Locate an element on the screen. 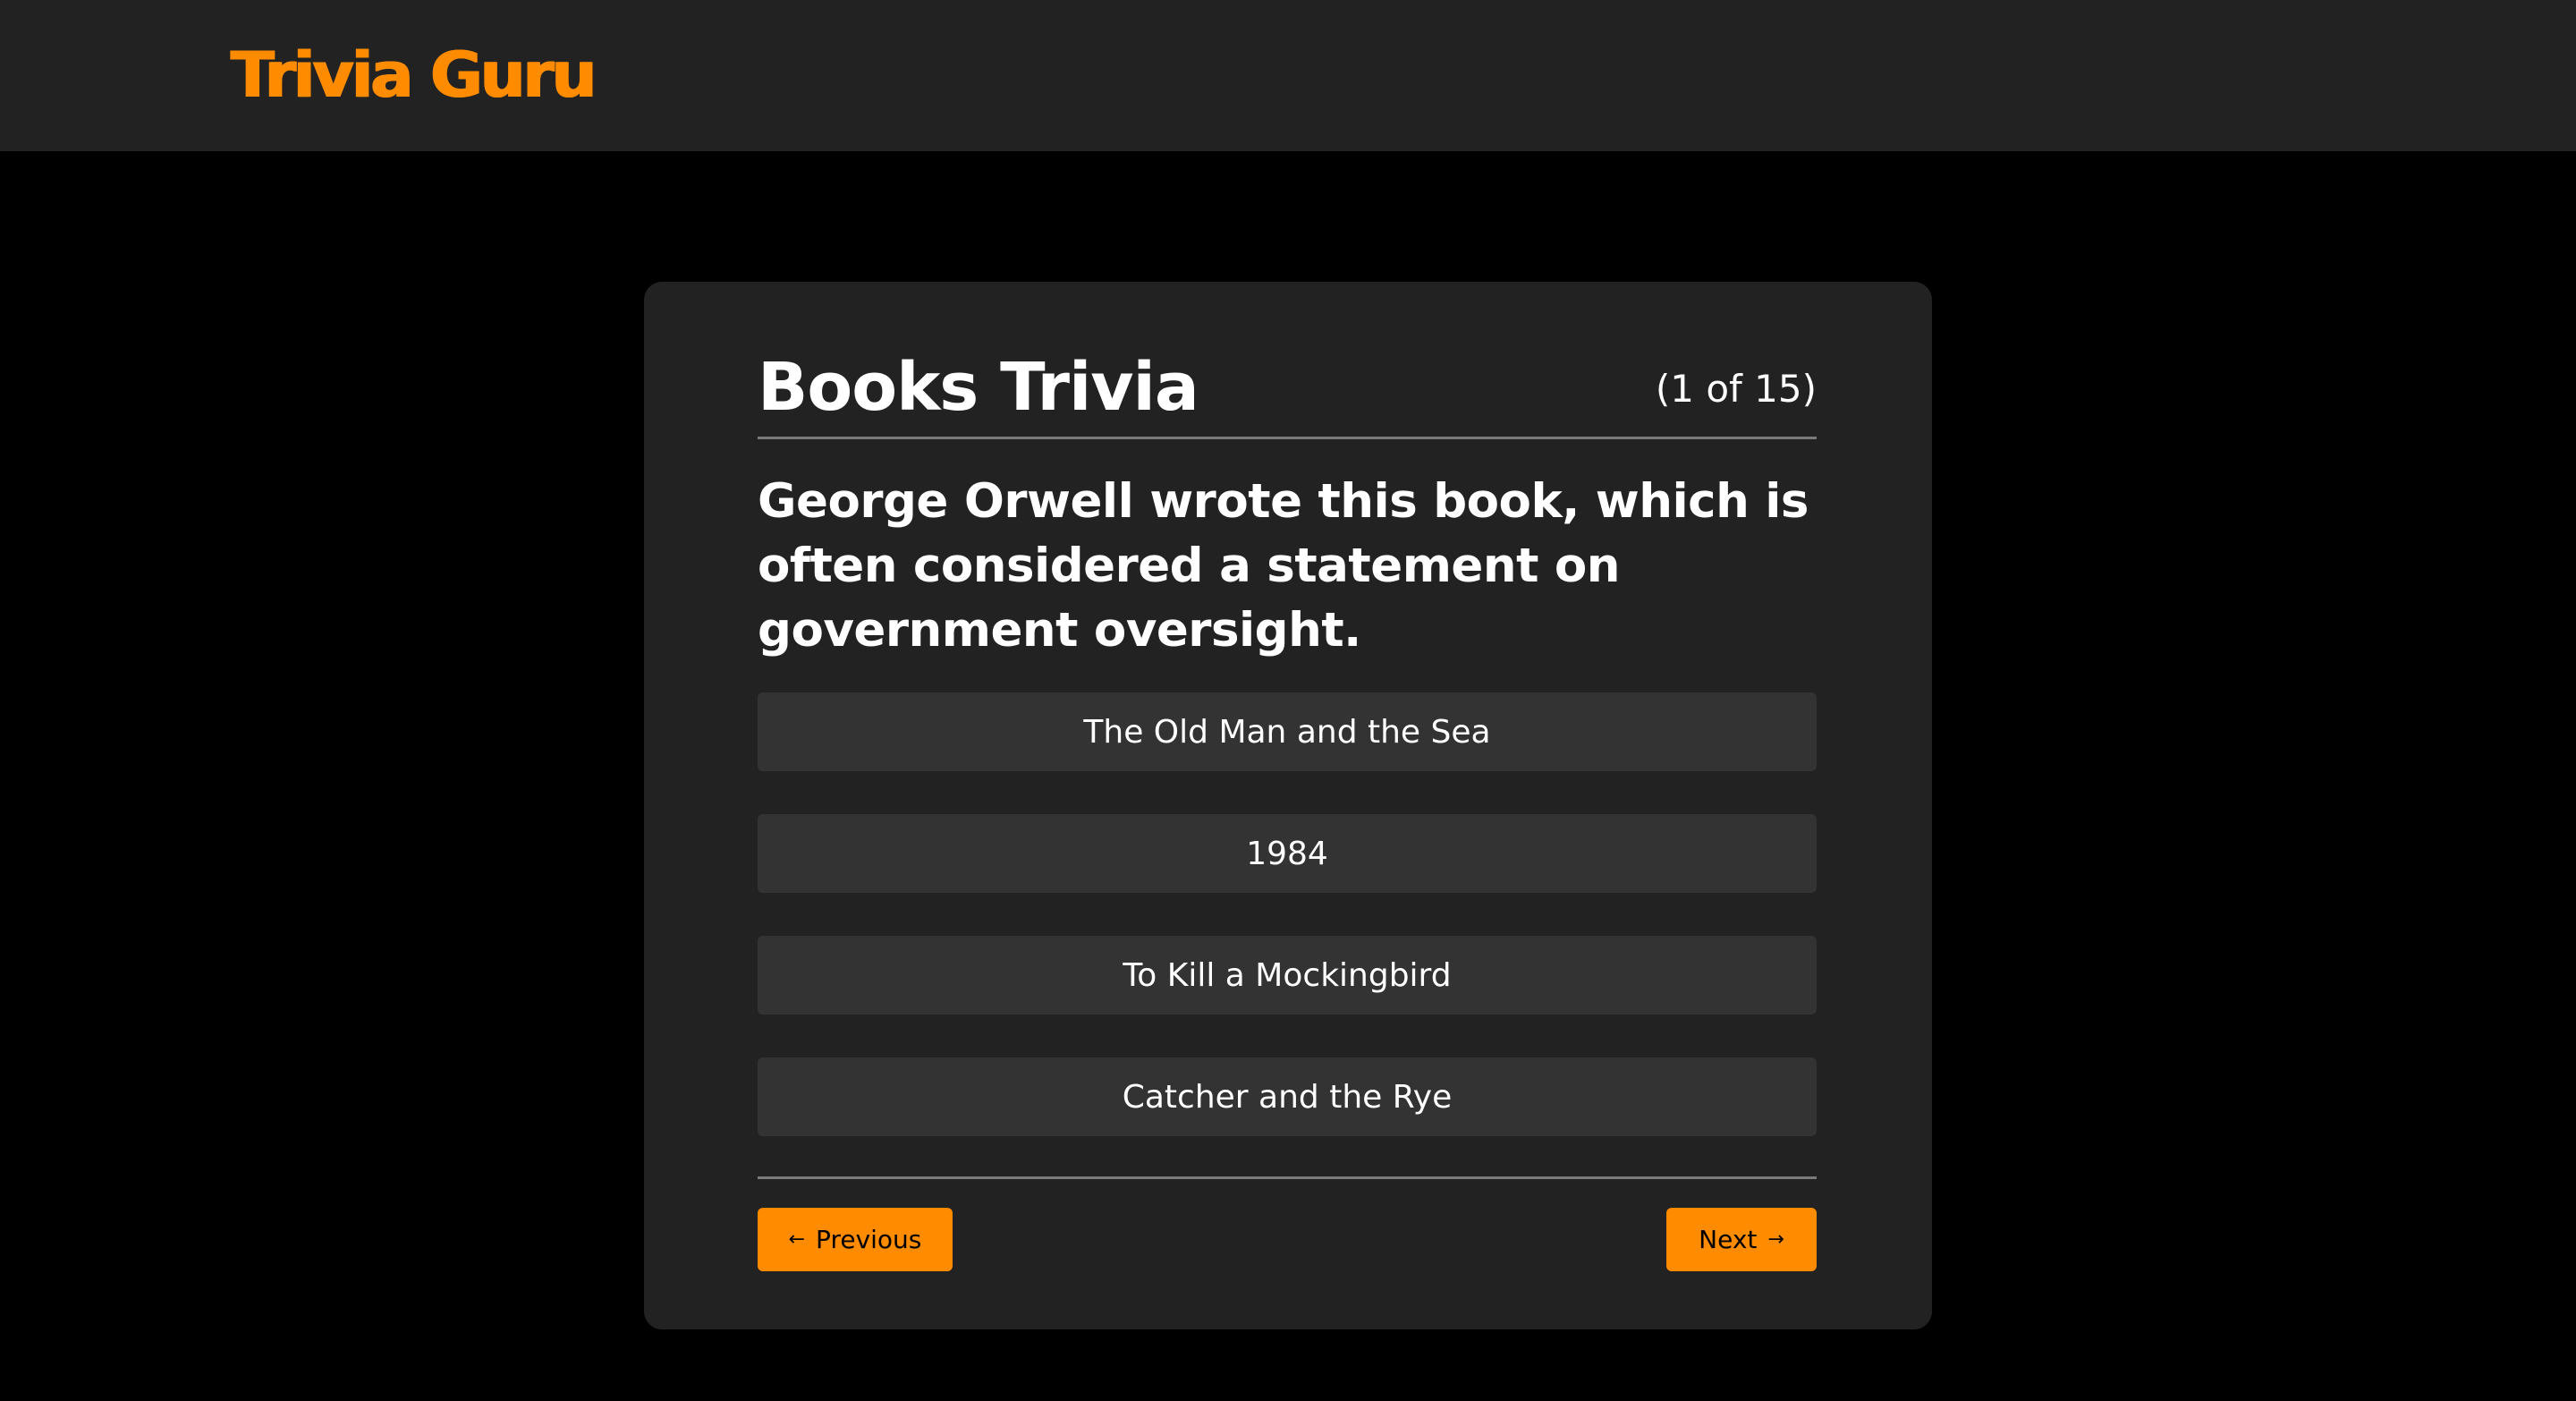  arrow-right-icon: → is located at coordinates (1775, 1239).